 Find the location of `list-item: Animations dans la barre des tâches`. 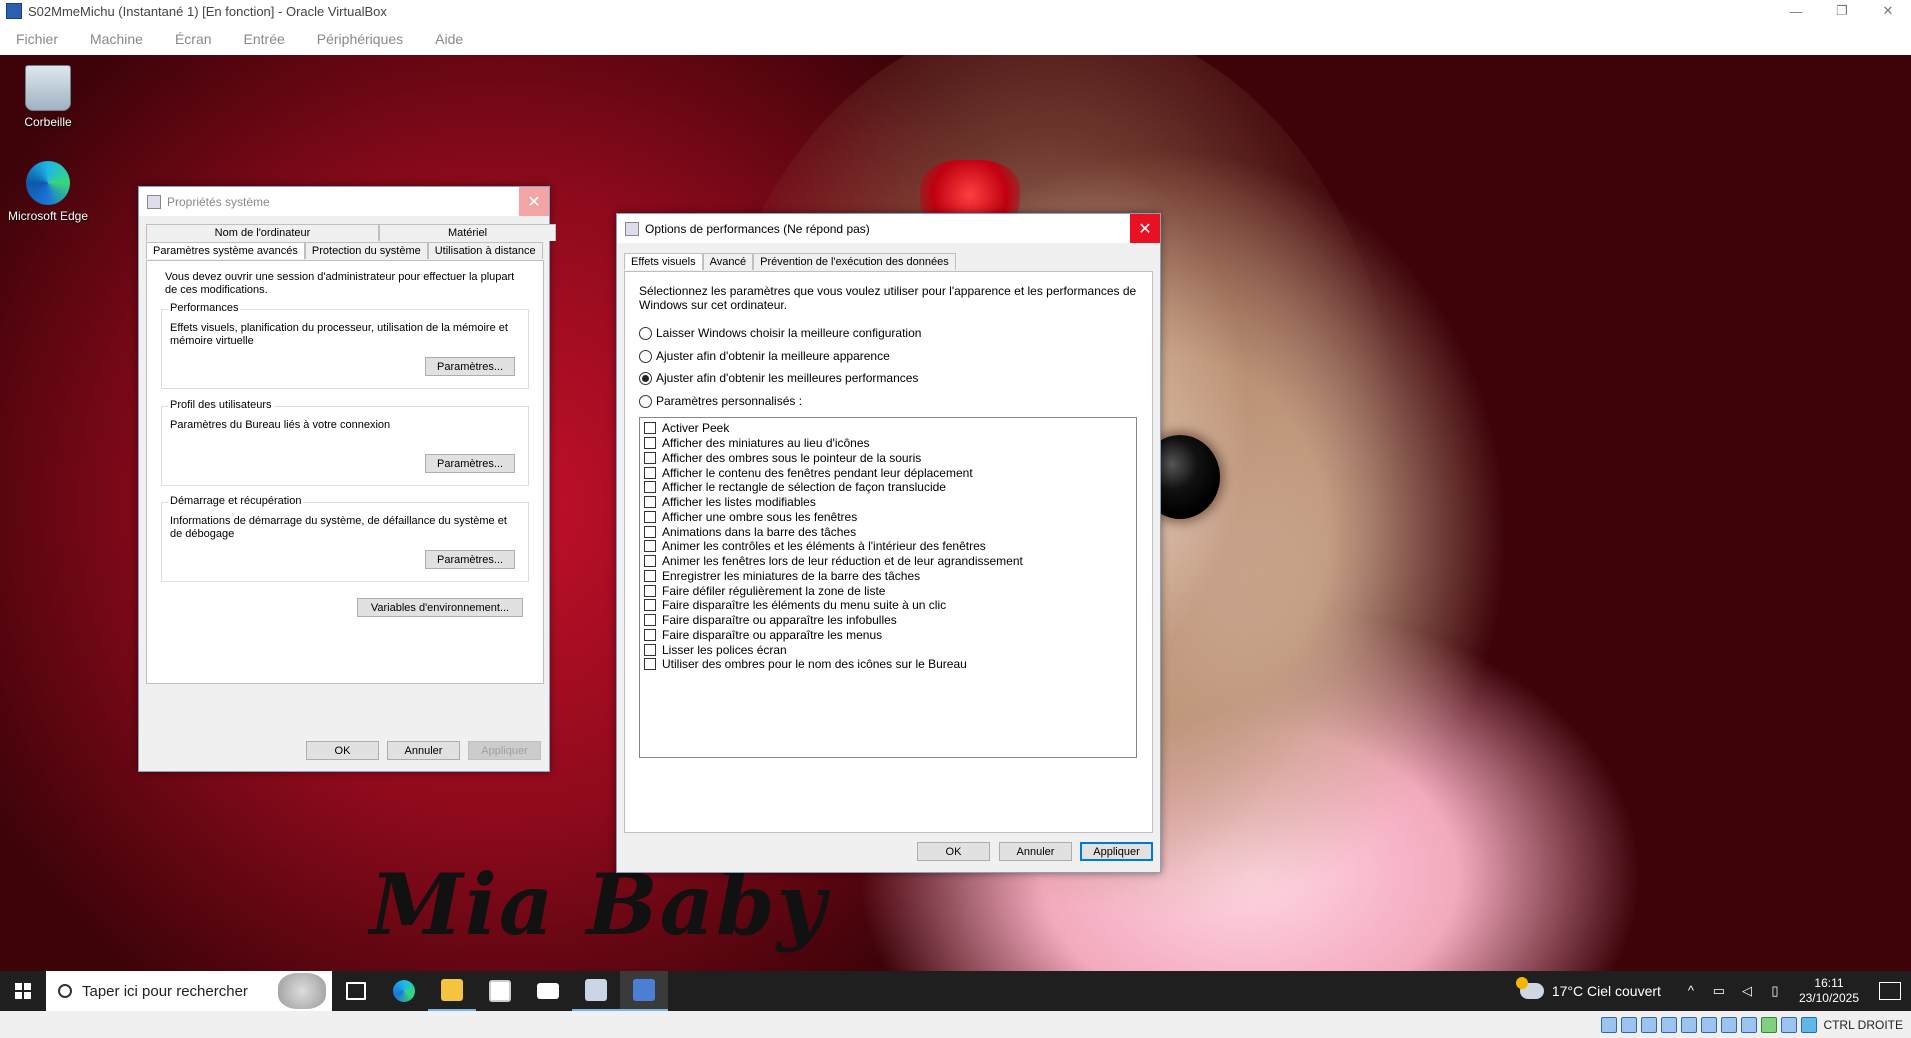

list-item: Animations dans la barre des tâches is located at coordinates (888, 531).